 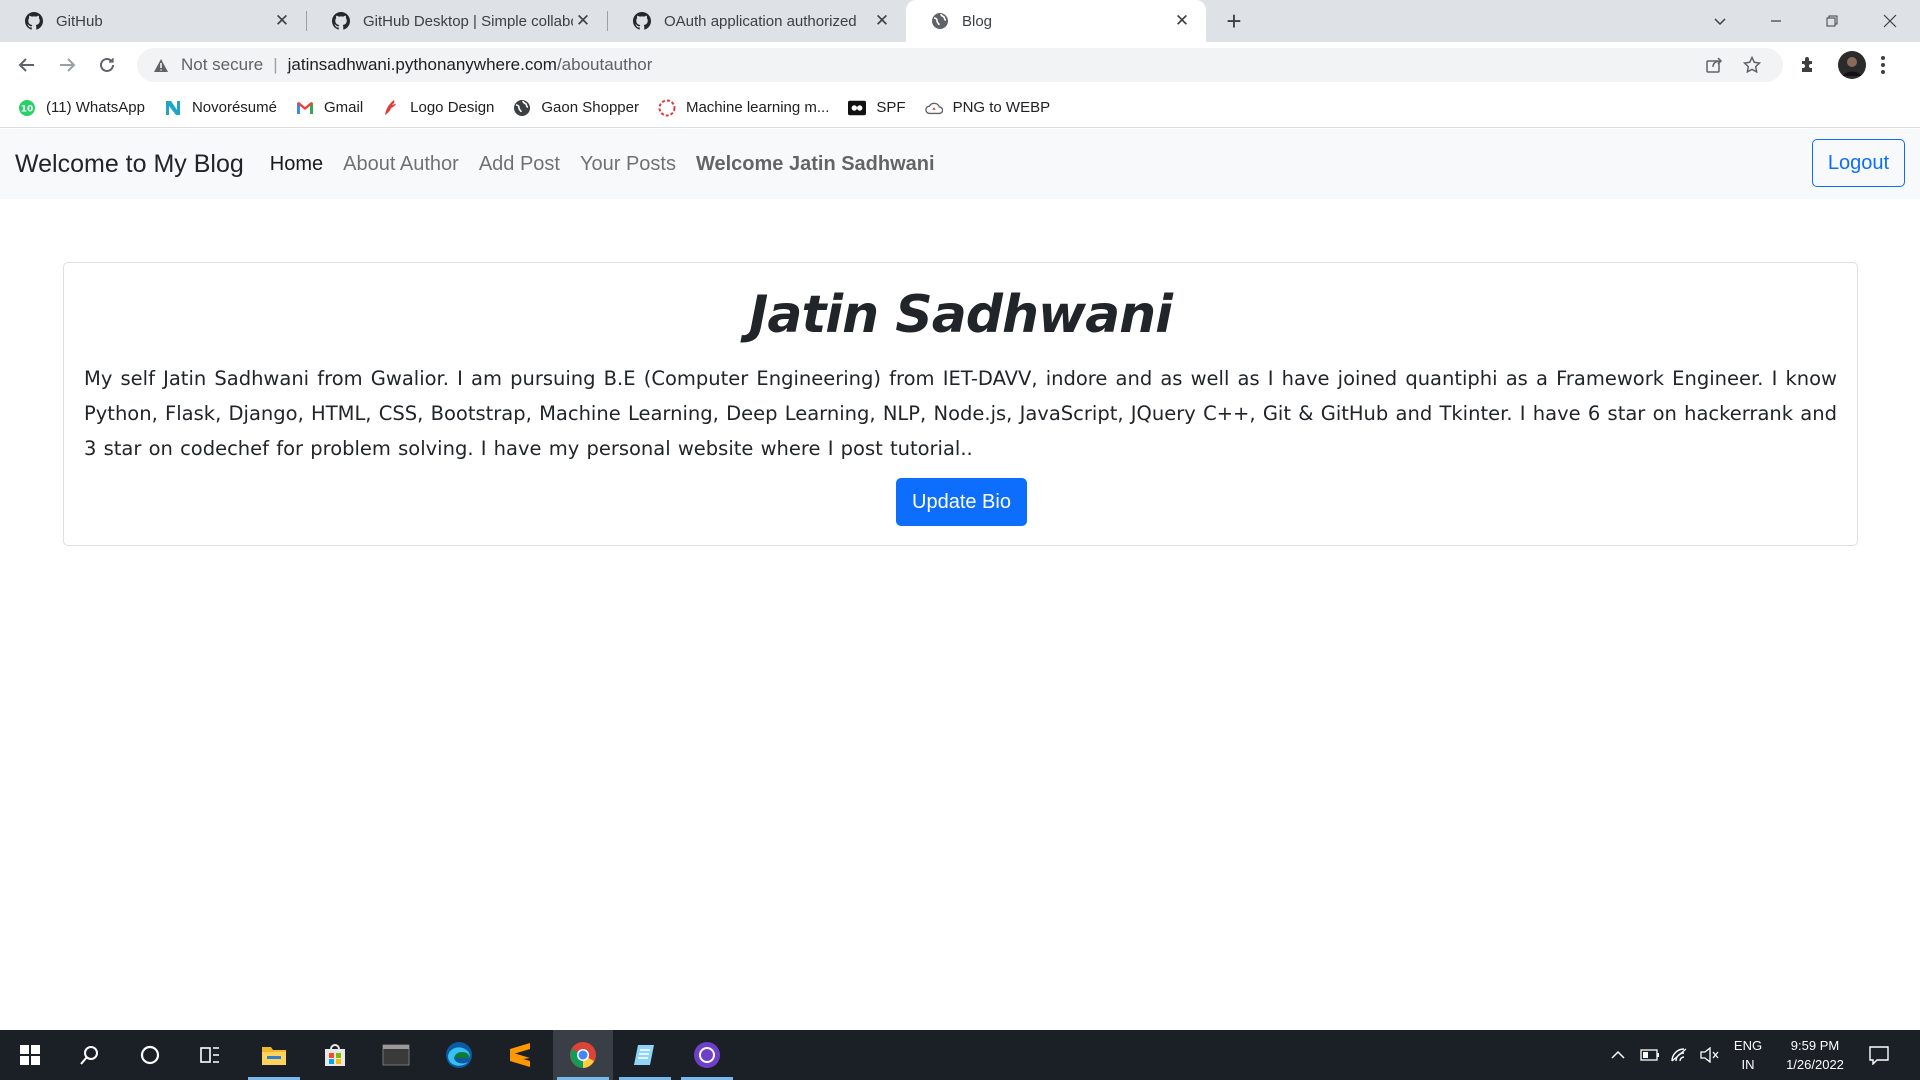 What do you see at coordinates (628, 164) in the screenshot?
I see `nav-your-posts: Your Posts` at bounding box center [628, 164].